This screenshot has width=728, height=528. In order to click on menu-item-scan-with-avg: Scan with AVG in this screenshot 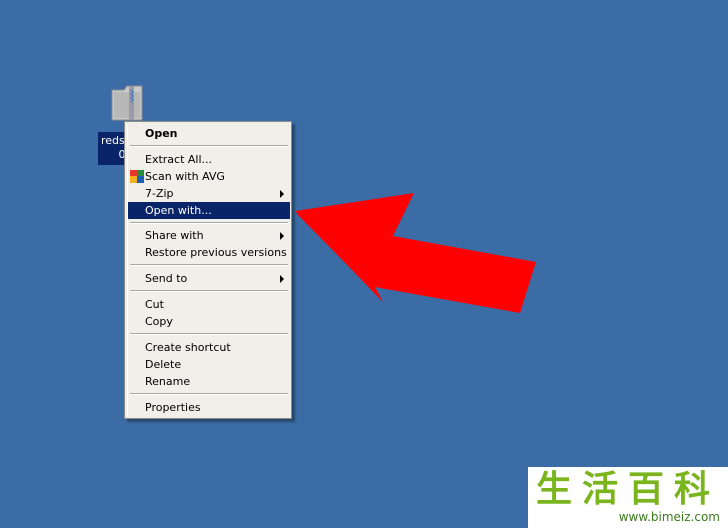, I will do `click(209, 176)`.